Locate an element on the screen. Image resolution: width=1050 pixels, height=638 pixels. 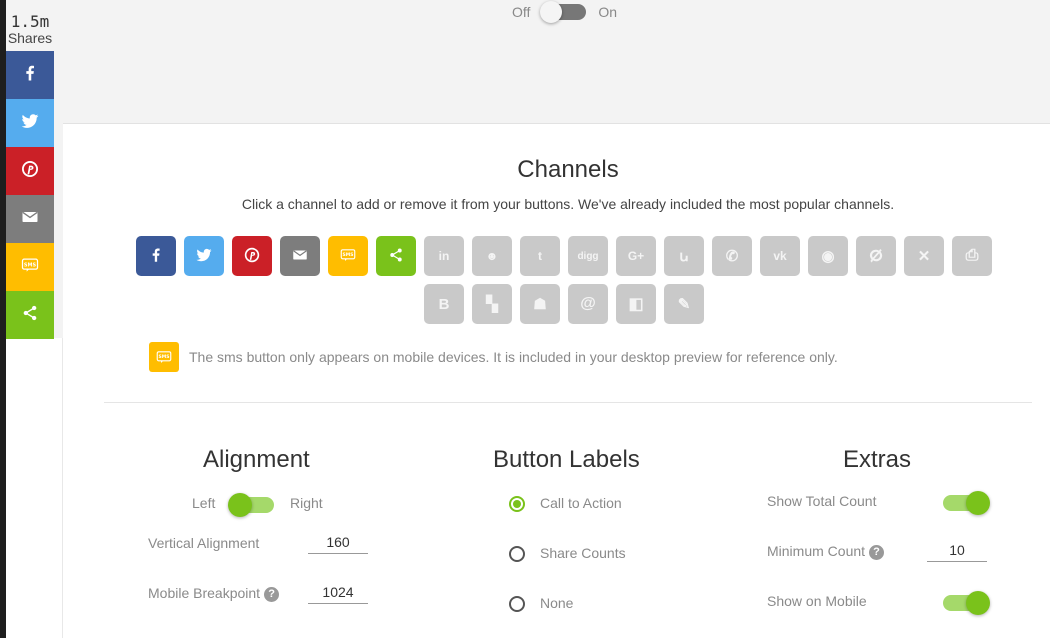
vertical-alignment-input: 160 is located at coordinates (338, 544).